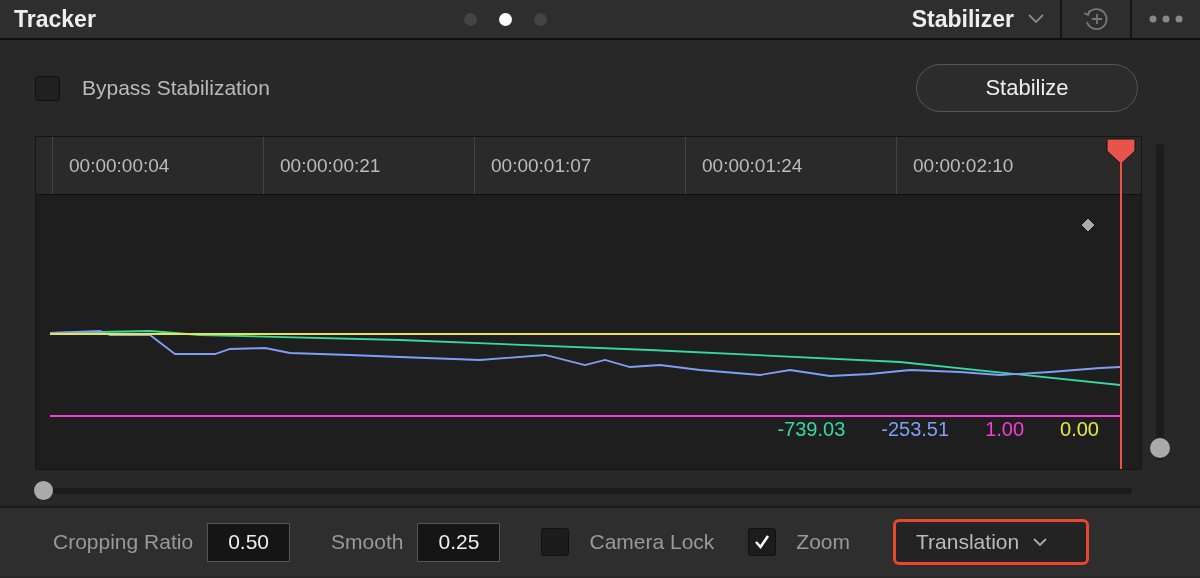 The height and width of the screenshot is (578, 1200). I want to click on mode-dropdown: Translation, so click(991, 542).